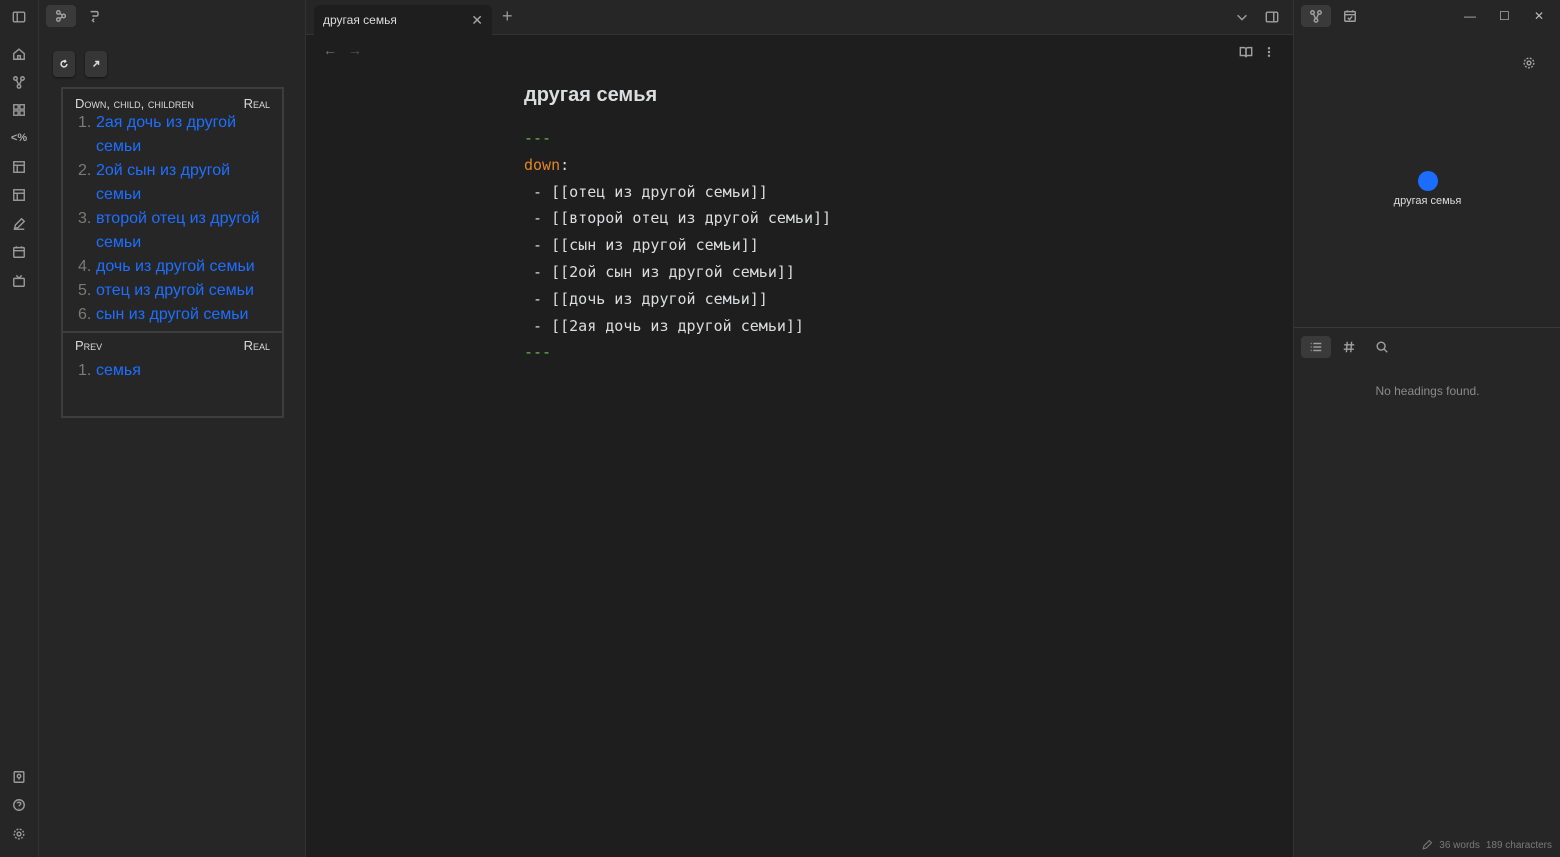  Describe the element at coordinates (61, 16) in the screenshot. I see `breadcrumbs-view-icon` at that location.